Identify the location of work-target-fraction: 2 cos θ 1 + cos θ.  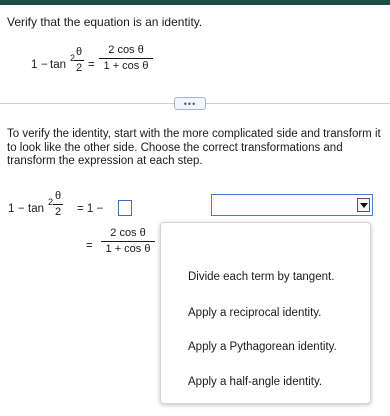
(128, 241).